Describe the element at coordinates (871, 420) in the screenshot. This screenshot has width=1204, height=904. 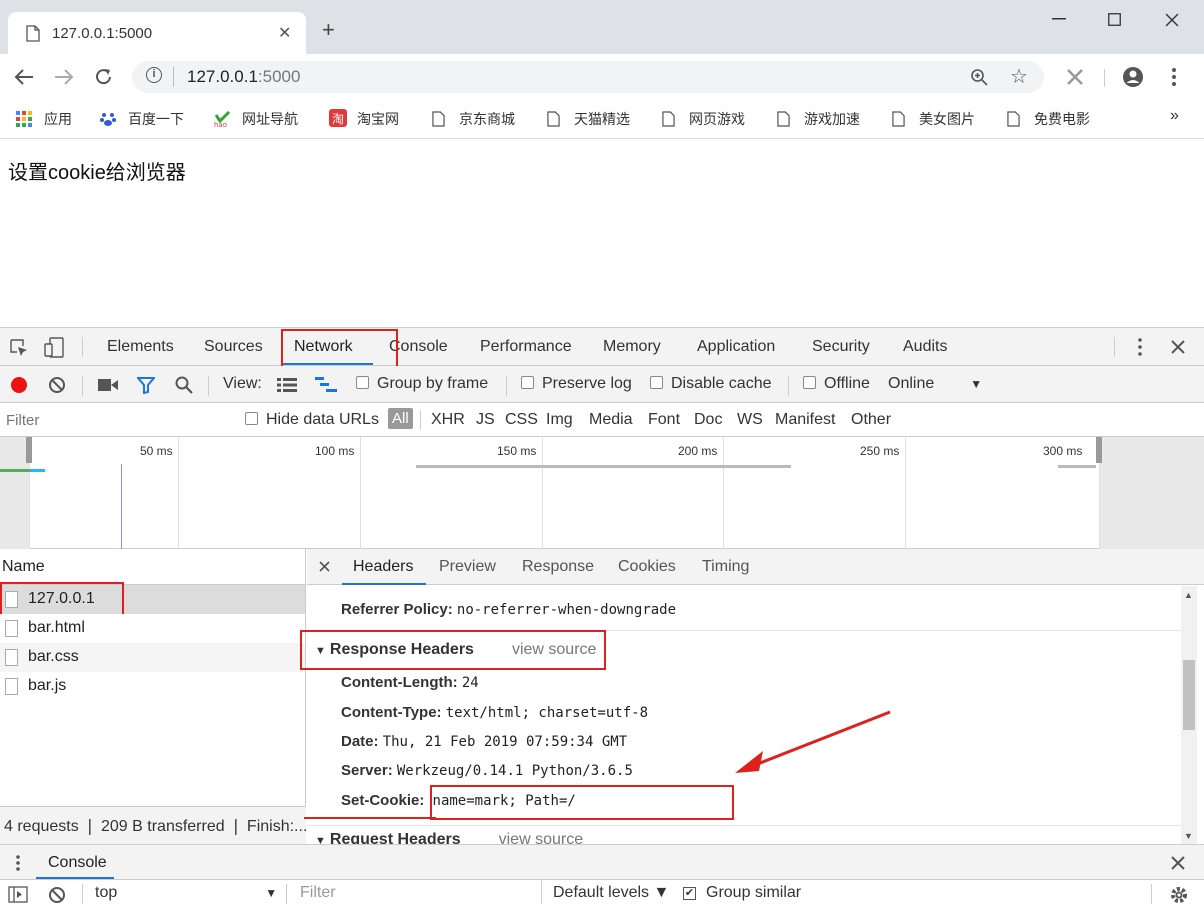
I see `filter-type-other: Other` at that location.